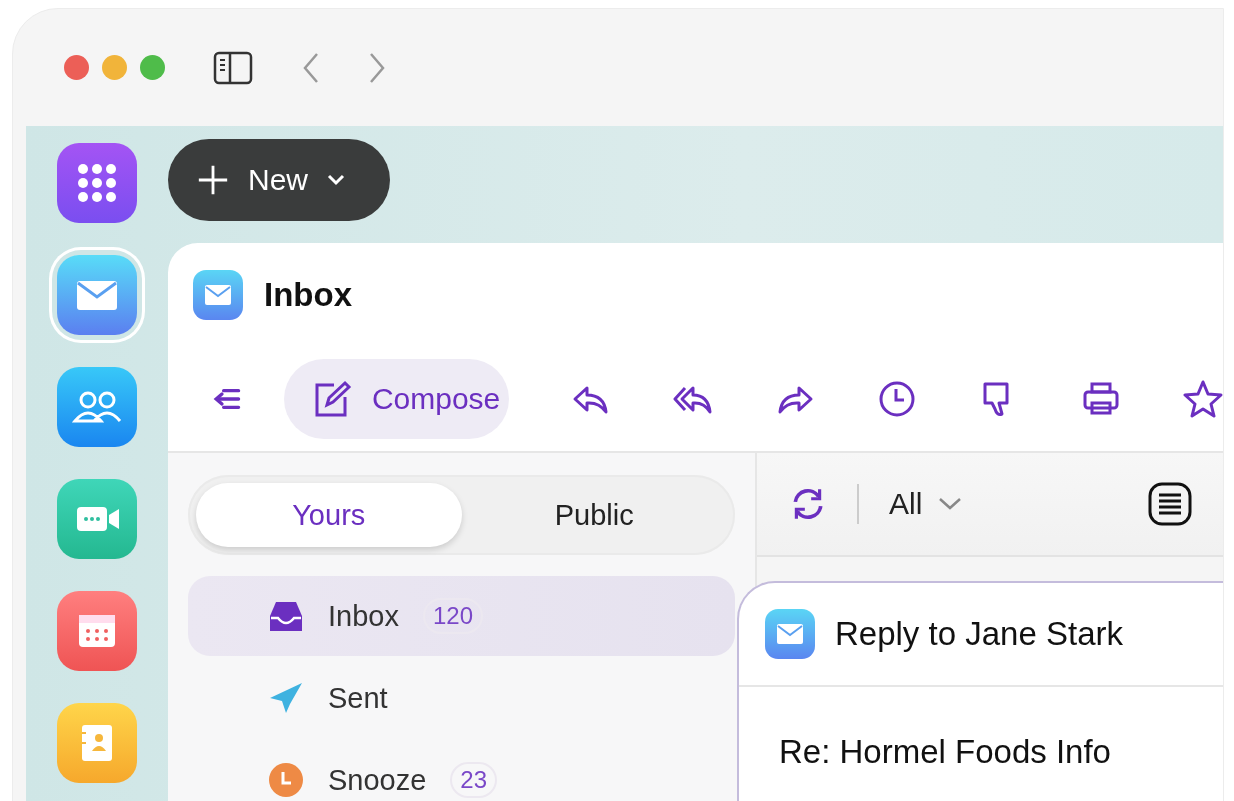 Image resolution: width=1234 pixels, height=801 pixels. I want to click on calendar-icon, so click(97, 631).